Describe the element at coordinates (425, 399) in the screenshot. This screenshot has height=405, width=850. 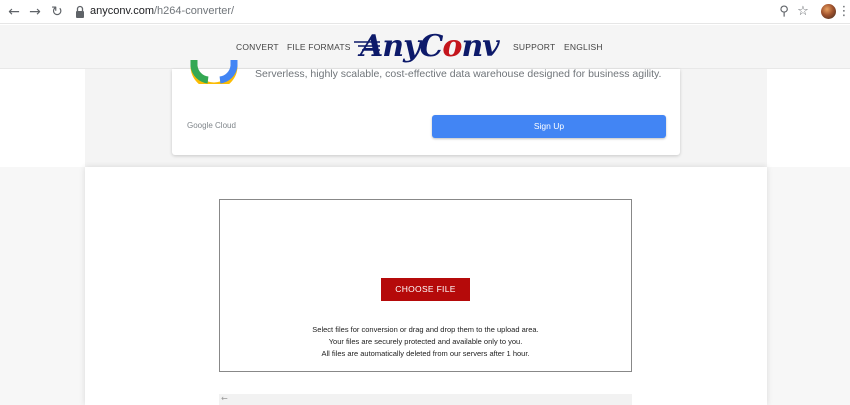
I see `file-list-header` at that location.